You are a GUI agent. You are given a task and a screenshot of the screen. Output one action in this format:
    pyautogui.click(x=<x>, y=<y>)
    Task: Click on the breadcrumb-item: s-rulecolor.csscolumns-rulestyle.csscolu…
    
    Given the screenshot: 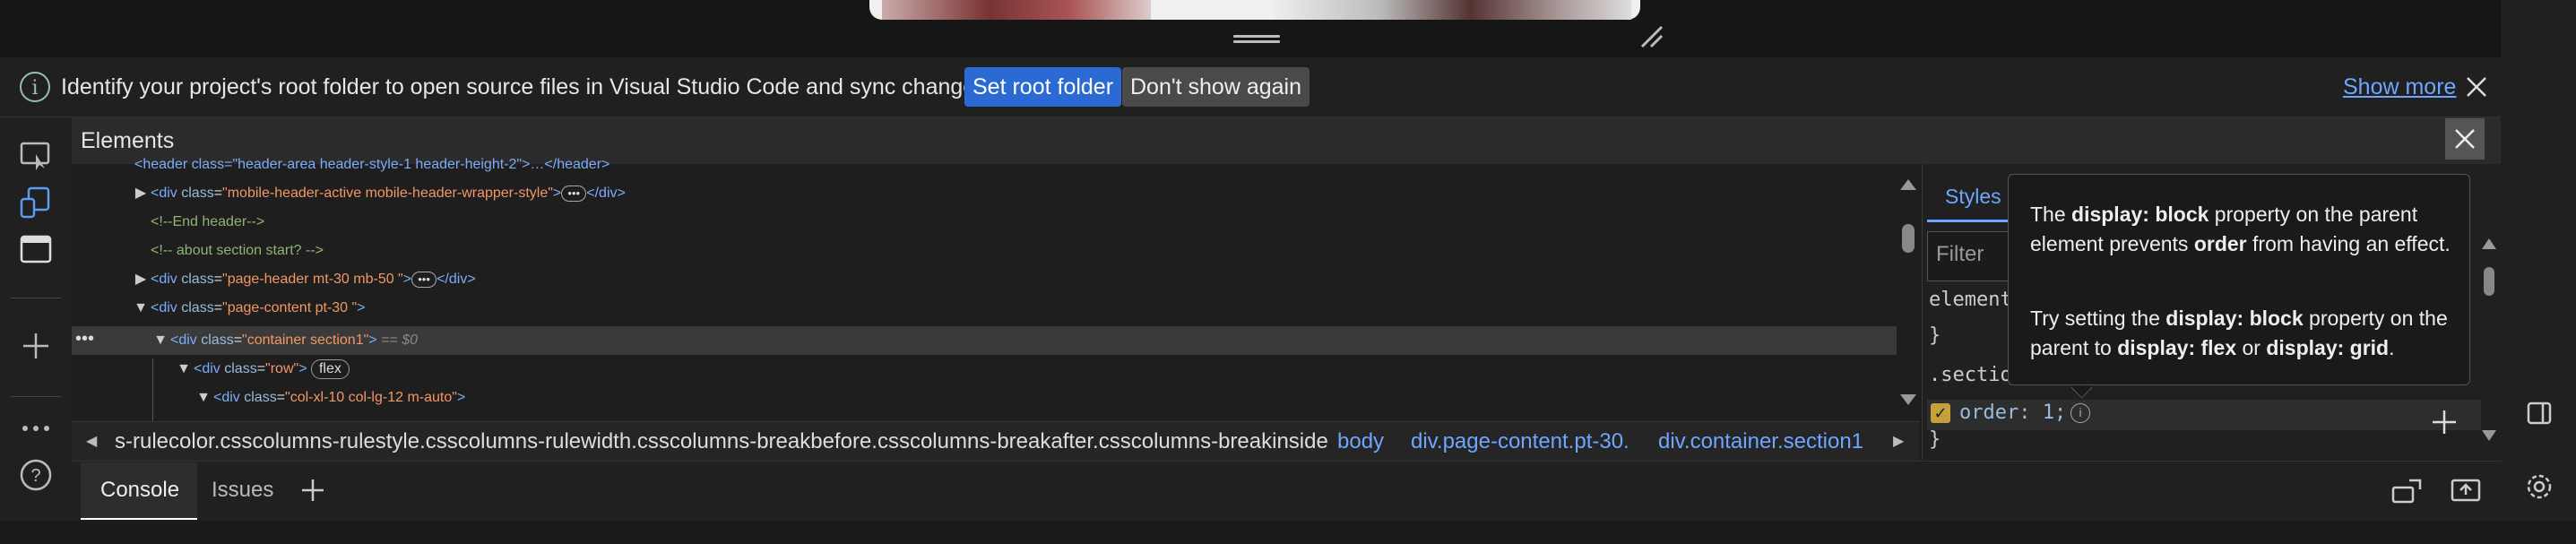 What is the action you would take?
    pyautogui.click(x=721, y=442)
    